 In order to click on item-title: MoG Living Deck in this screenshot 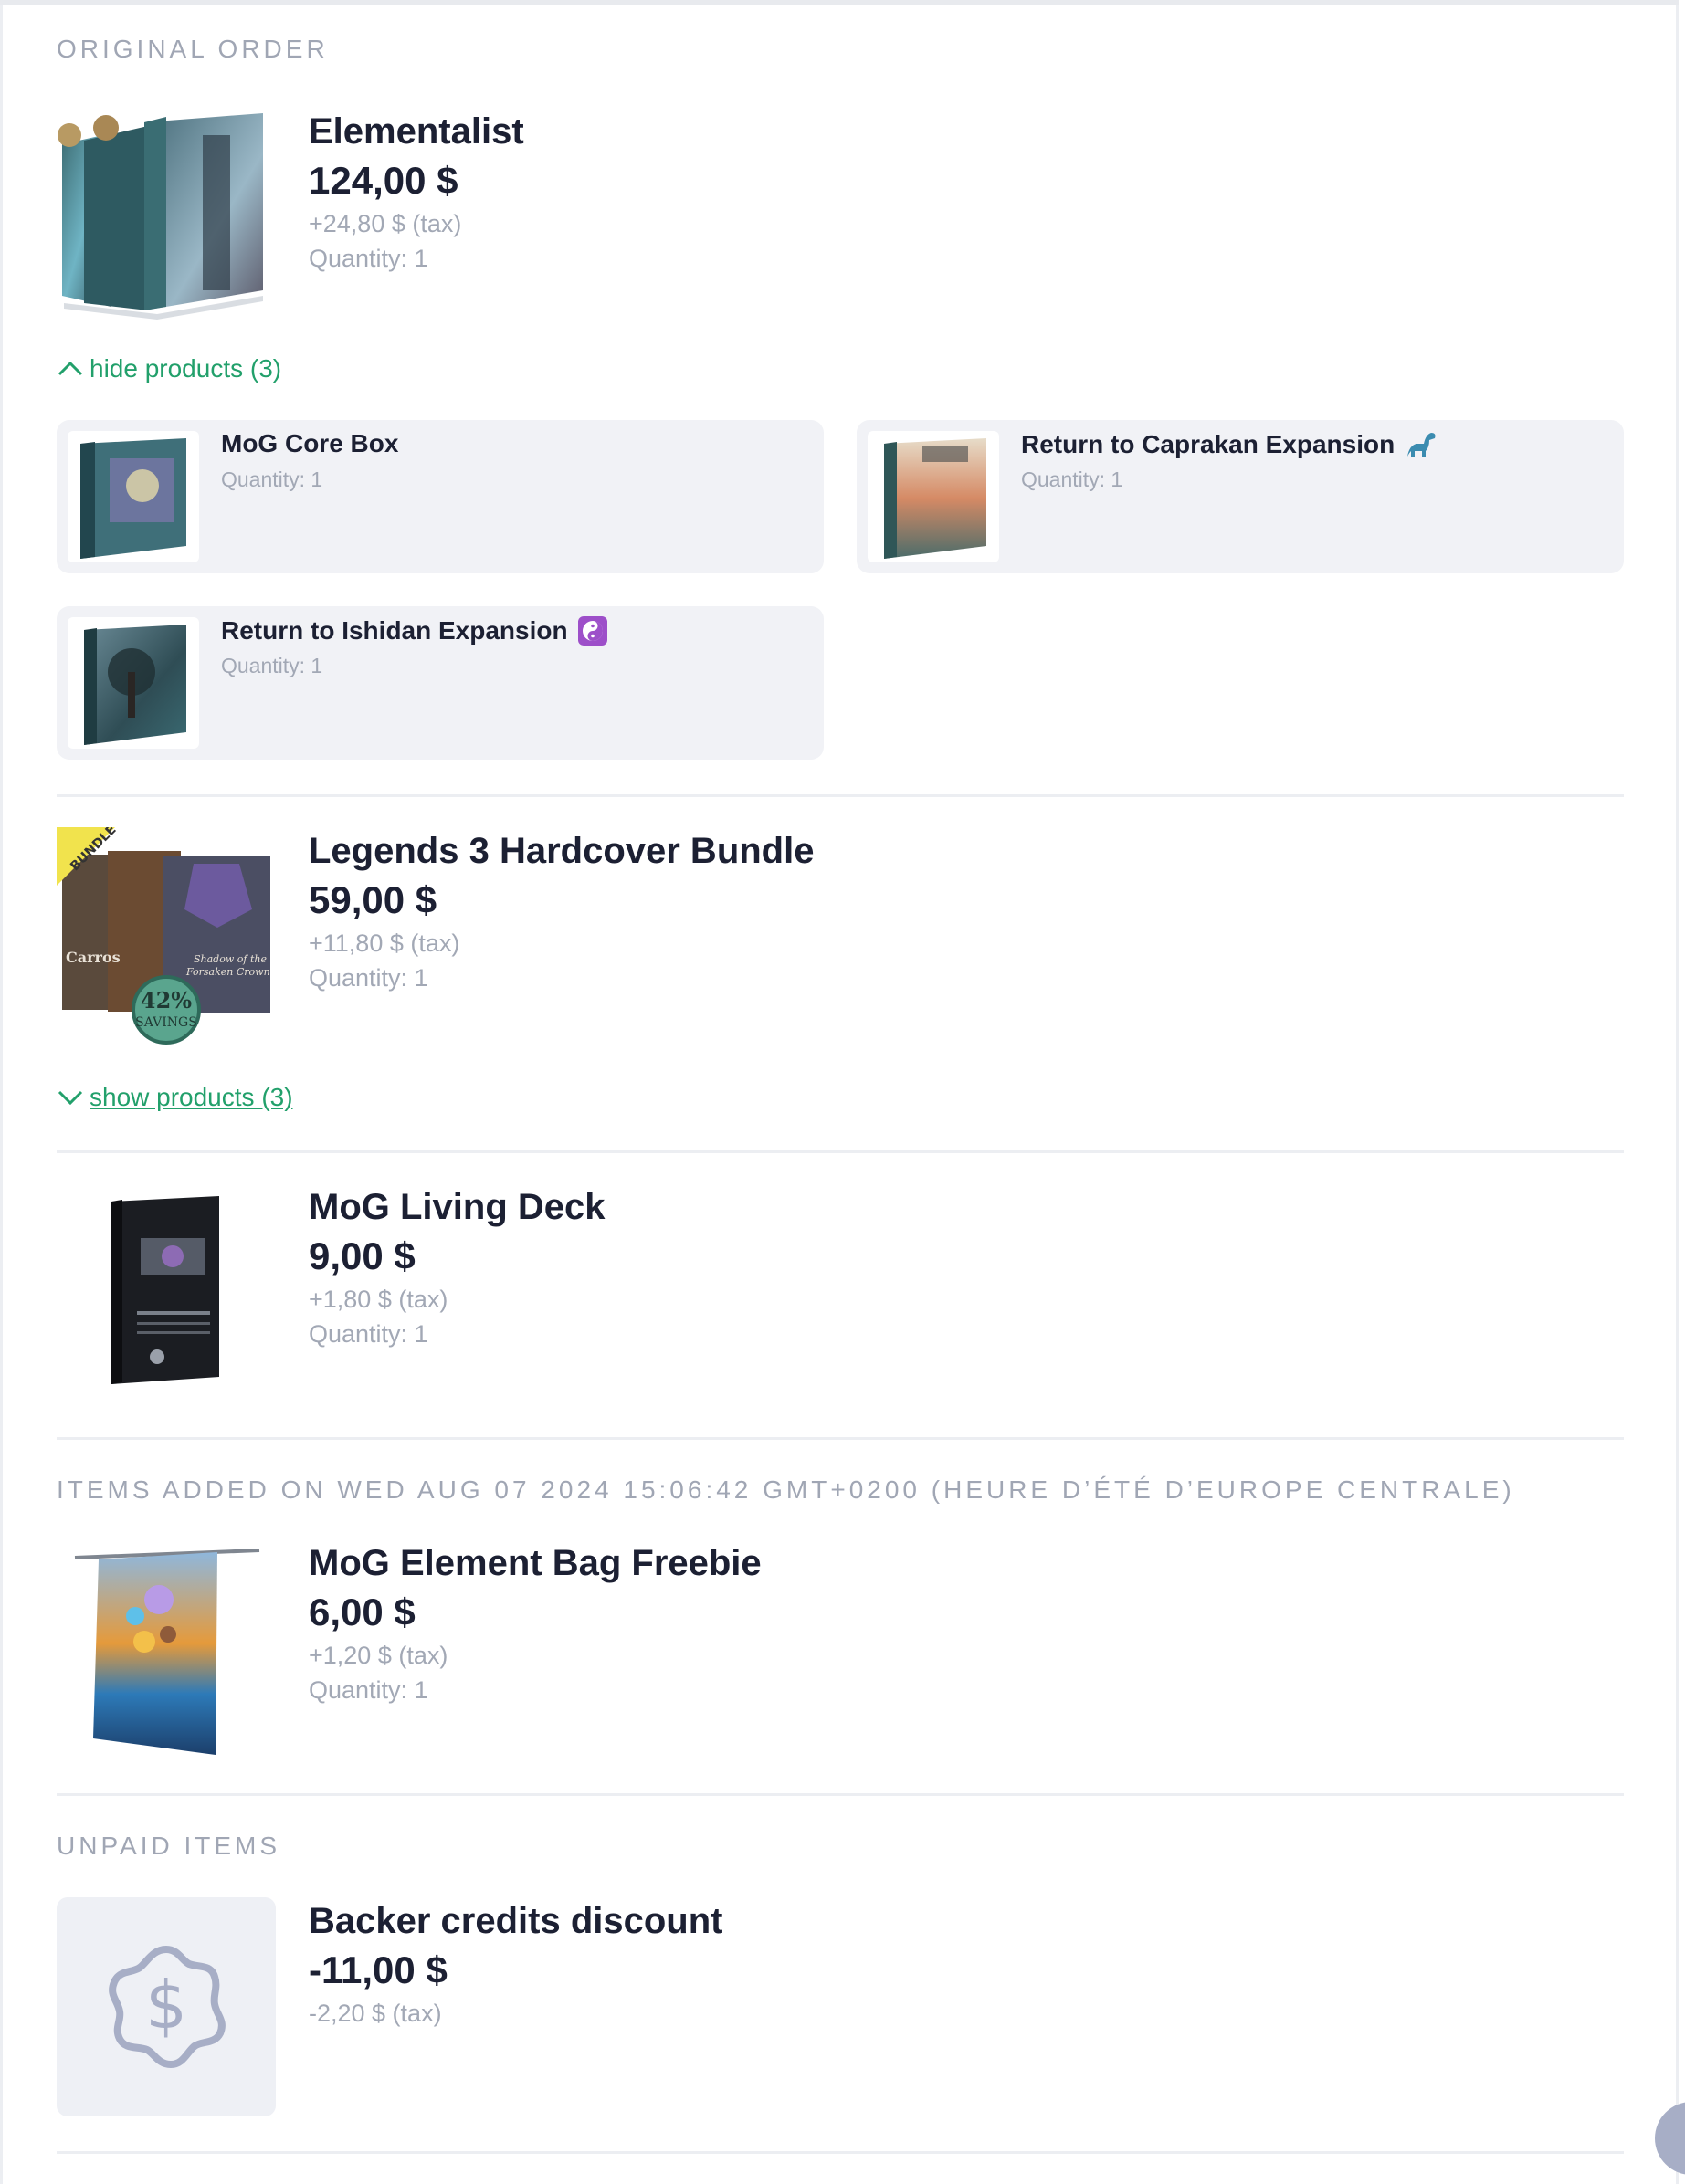, I will do `click(457, 1207)`.